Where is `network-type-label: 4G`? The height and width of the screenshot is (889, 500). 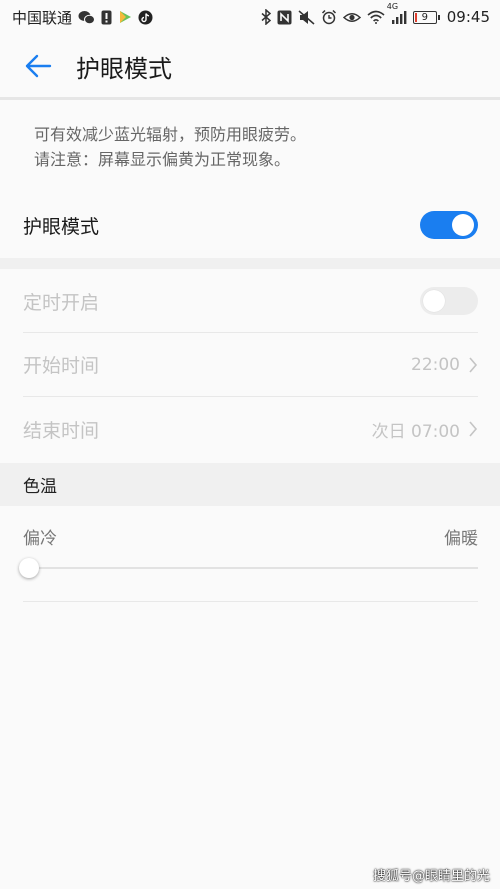 network-type-label: 4G is located at coordinates (392, 6).